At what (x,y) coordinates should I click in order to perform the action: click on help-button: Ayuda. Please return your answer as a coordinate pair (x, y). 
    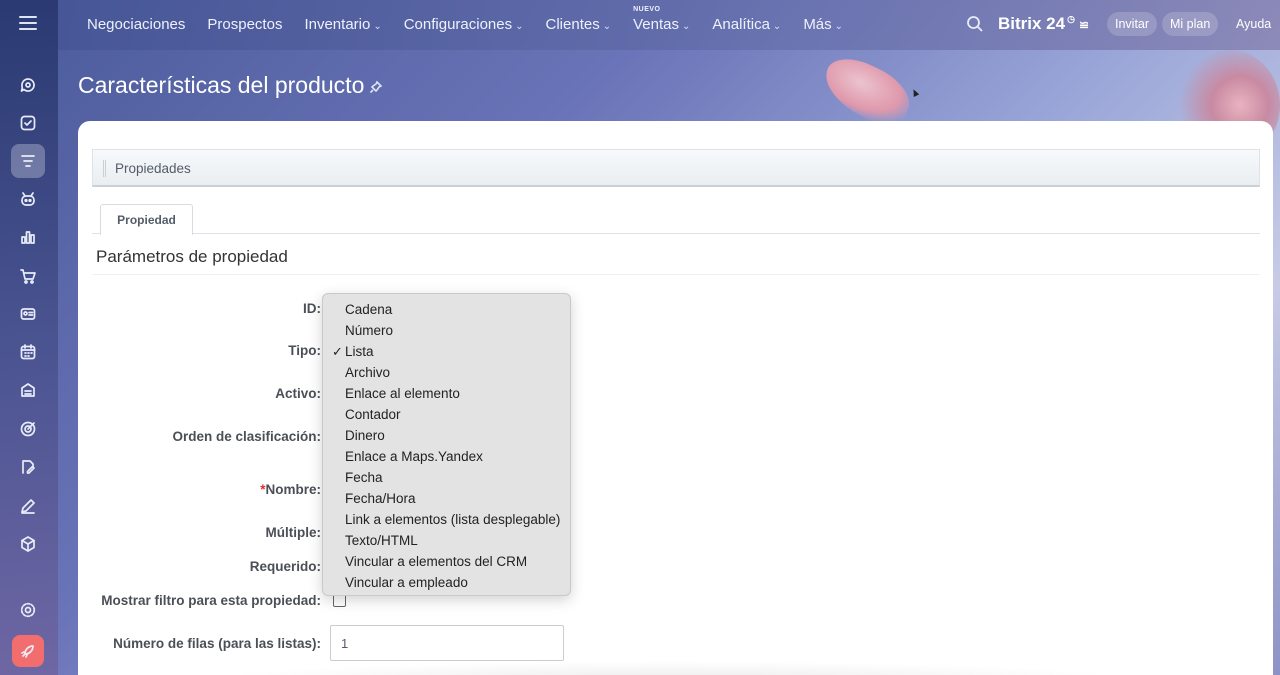
    Looking at the image, I should click on (1253, 24).